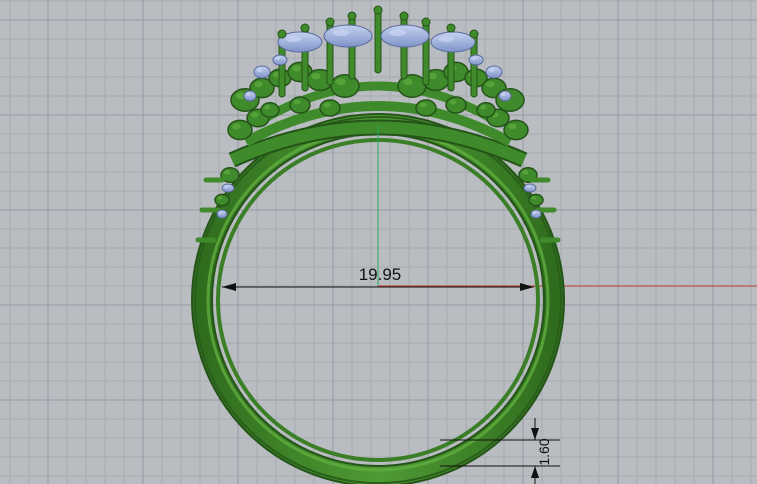 The image size is (757, 484). What do you see at coordinates (544, 451) in the screenshot?
I see `thickness-label: 1.60` at bounding box center [544, 451].